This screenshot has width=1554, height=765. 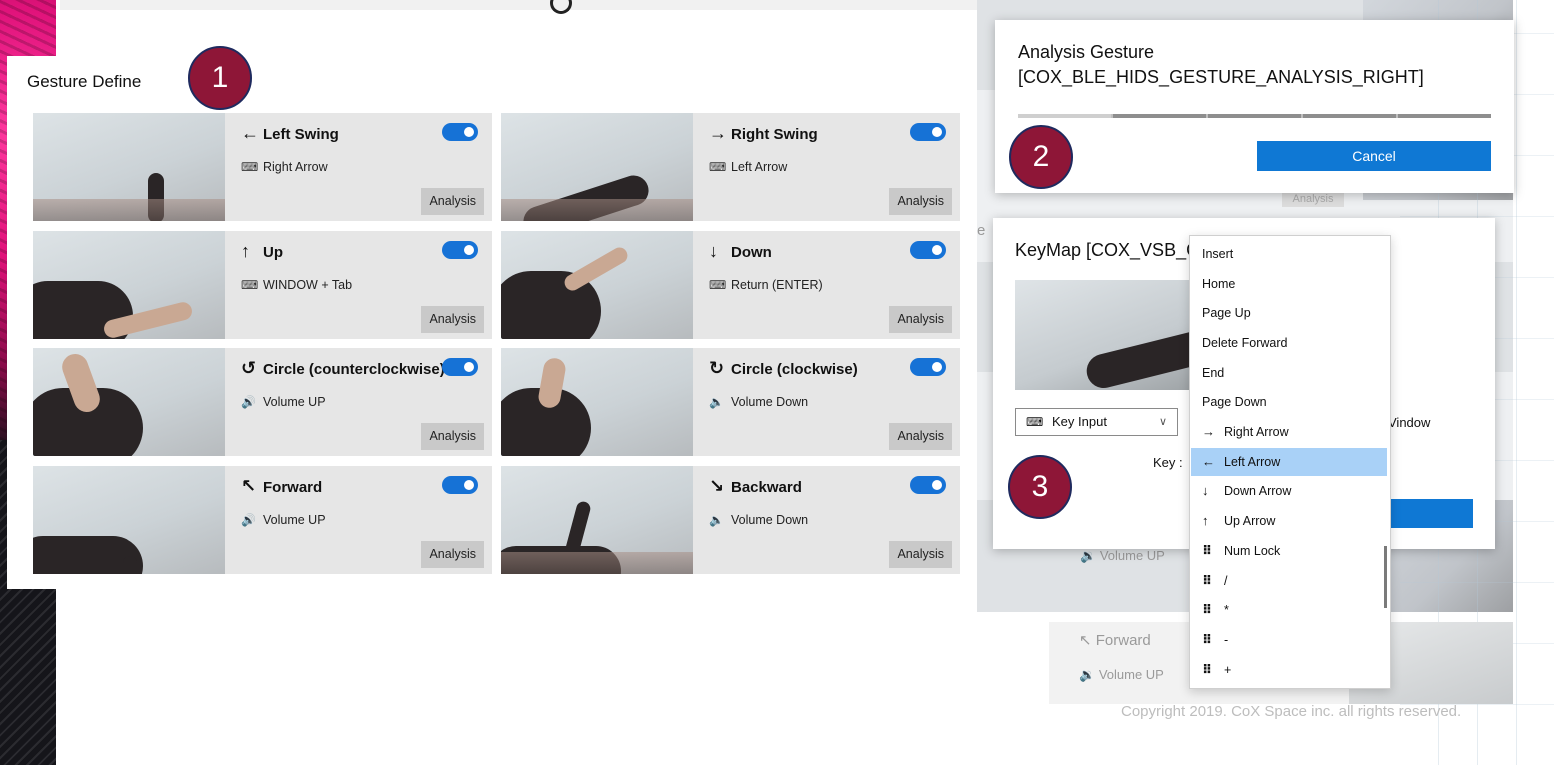 What do you see at coordinates (1385, 577) in the screenshot?
I see `dropdown-scrollbar` at bounding box center [1385, 577].